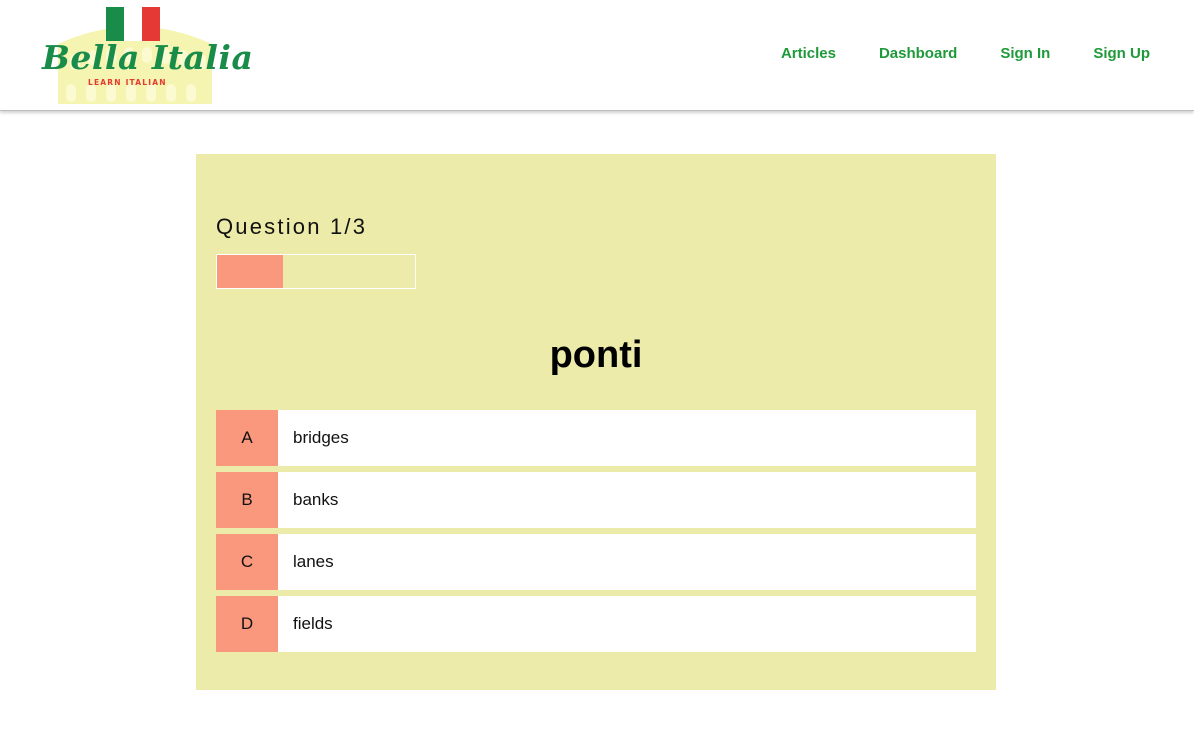 The image size is (1194, 745). I want to click on bella-italia-logo: Bella Italia LEARN ITALIAN, so click(146, 54).